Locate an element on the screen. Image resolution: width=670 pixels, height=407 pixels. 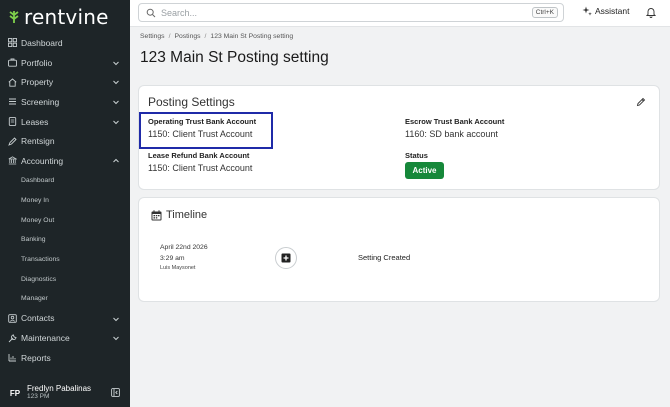
search-input: Search... Ctrl+K is located at coordinates (351, 12).